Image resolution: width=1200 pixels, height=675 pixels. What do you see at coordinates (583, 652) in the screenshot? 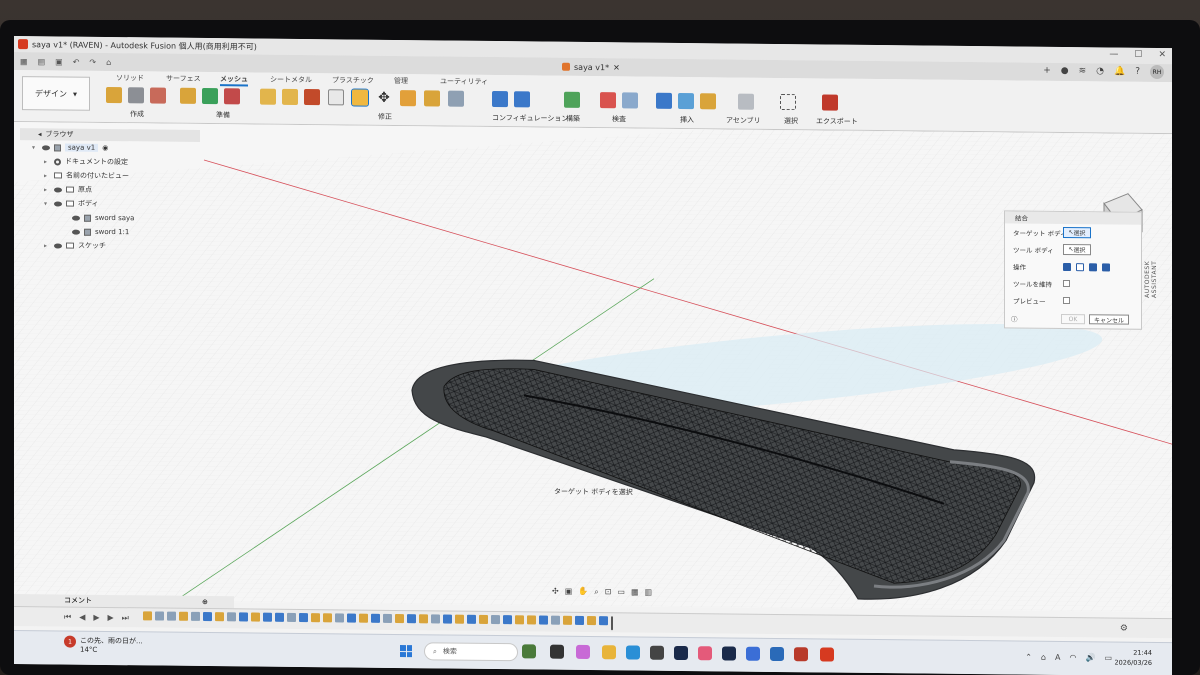
I see `copilot-app-icon` at bounding box center [583, 652].